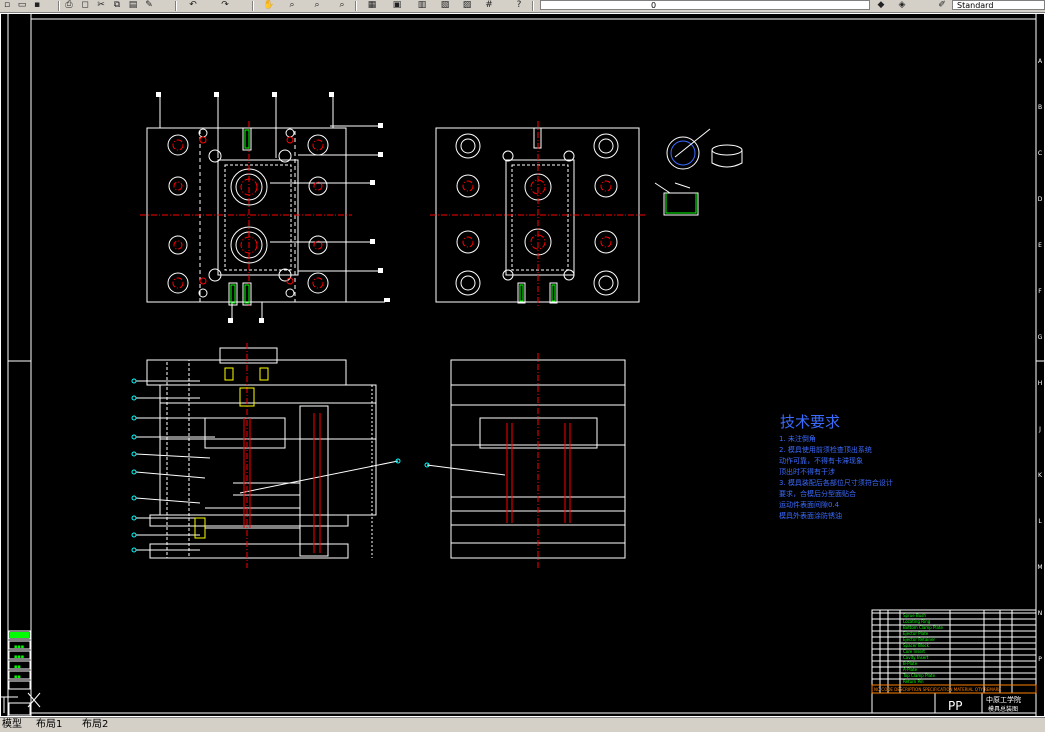 Image resolution: width=1045 pixels, height=732 pixels. What do you see at coordinates (231, 453) in the screenshot?
I see `section-yellow-parts` at bounding box center [231, 453].